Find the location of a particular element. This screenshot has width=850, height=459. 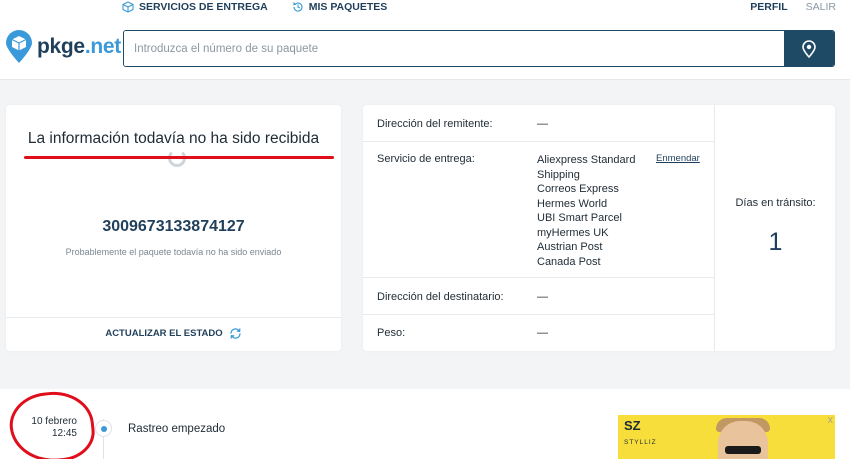

detail-row-recipient: Dirección del destinatario: — is located at coordinates (539, 296).